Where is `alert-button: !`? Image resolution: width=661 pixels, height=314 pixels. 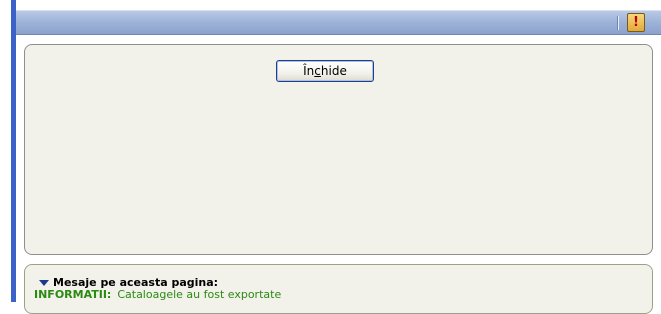 alert-button: ! is located at coordinates (636, 22).